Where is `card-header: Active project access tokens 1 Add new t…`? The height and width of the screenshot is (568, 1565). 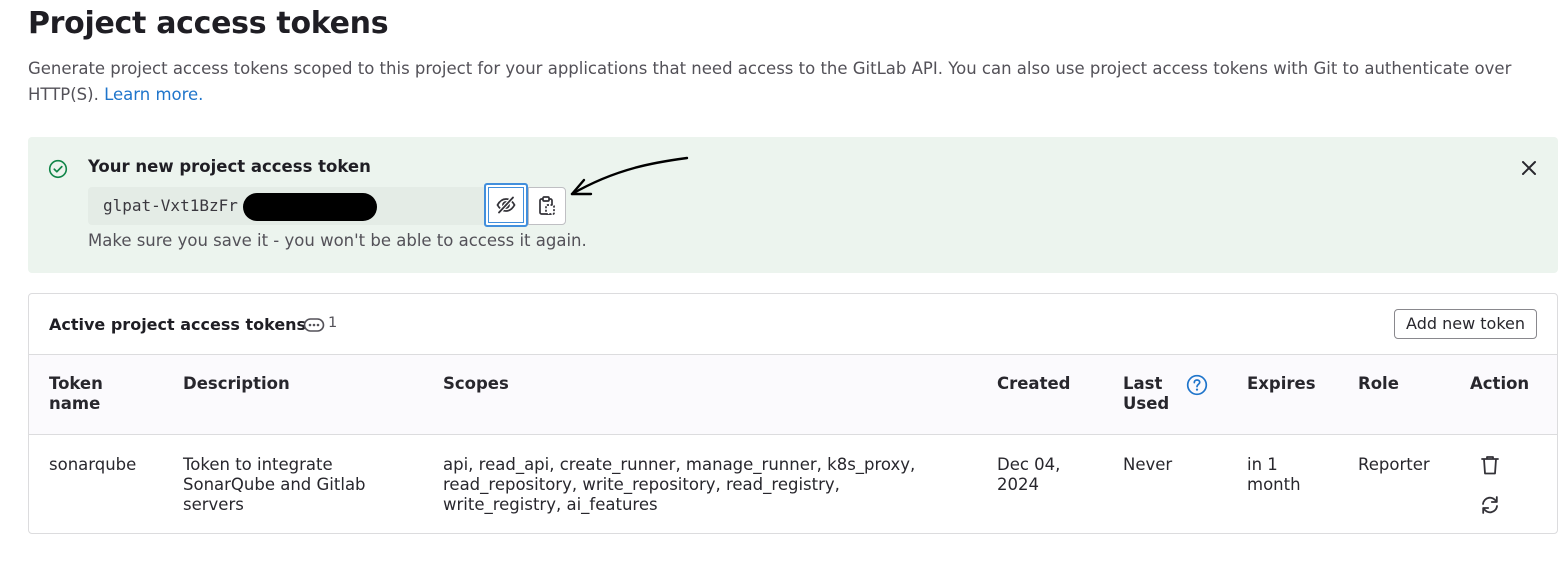 card-header: Active project access tokens 1 Add new t… is located at coordinates (793, 324).